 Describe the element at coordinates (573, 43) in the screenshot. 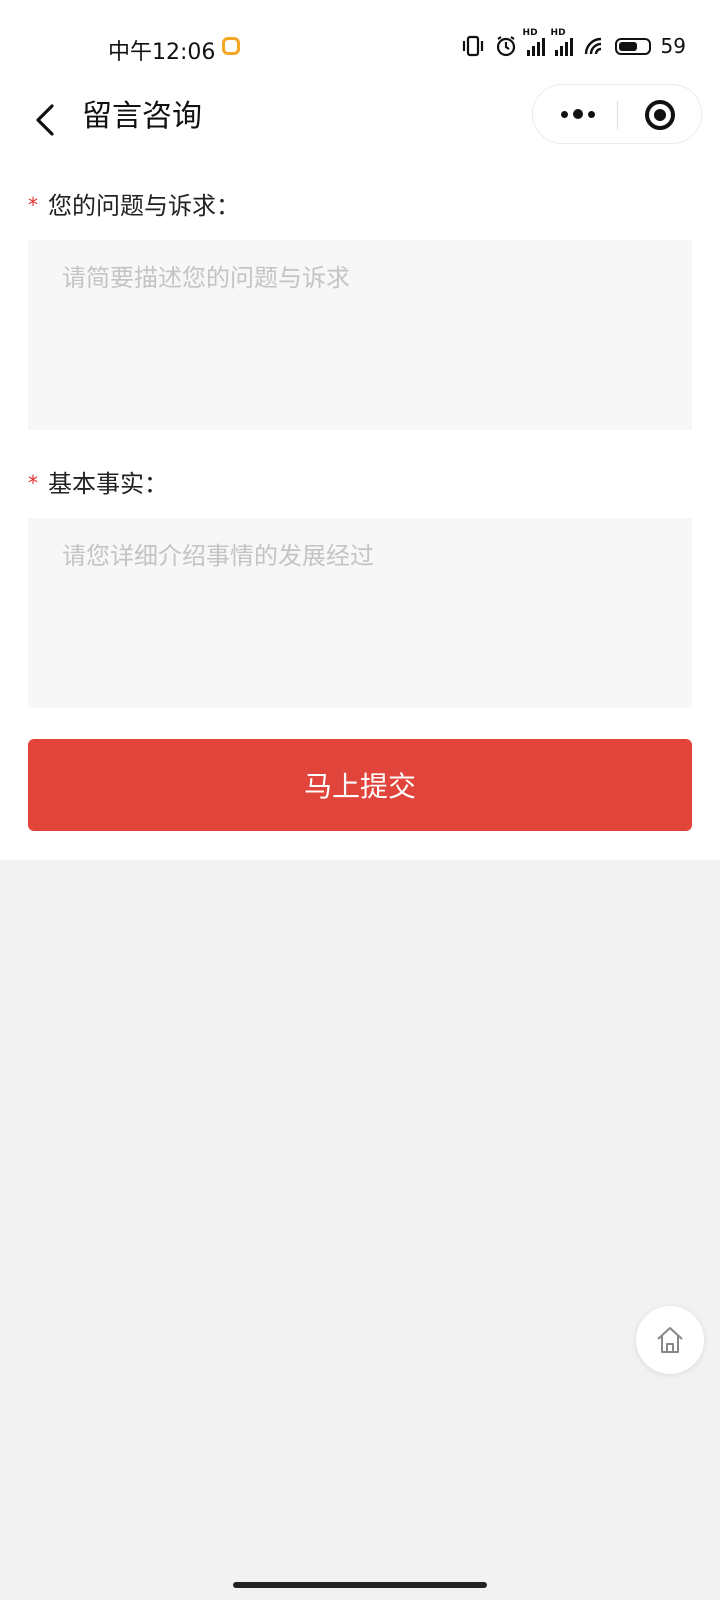

I see `status-icons: HD HD 59` at that location.